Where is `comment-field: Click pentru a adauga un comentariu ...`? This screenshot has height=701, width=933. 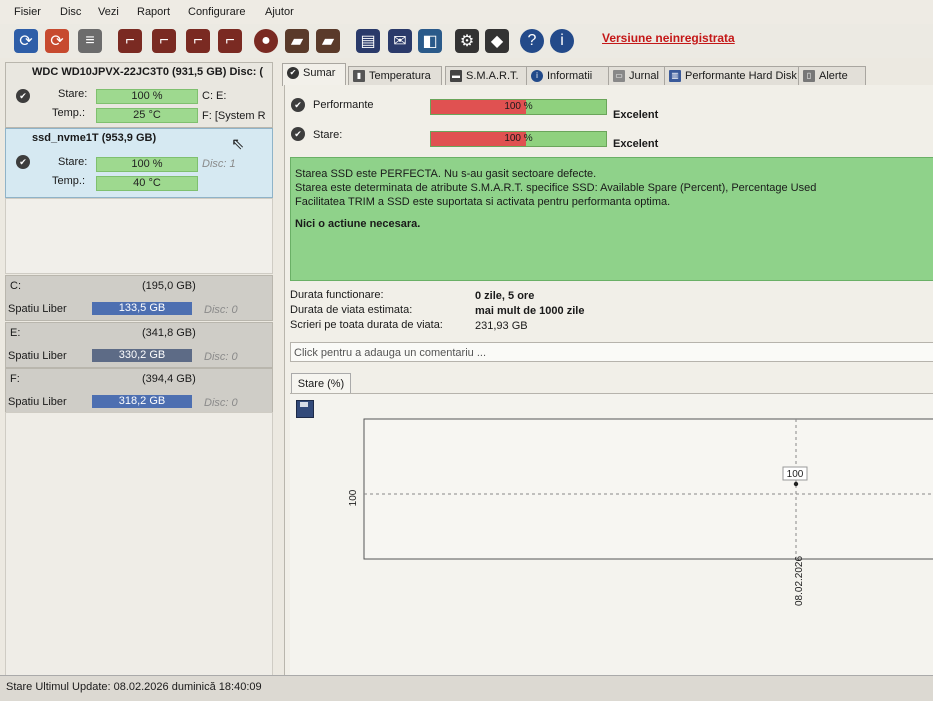 comment-field: Click pentru a adauga un comentariu ... is located at coordinates (611, 352).